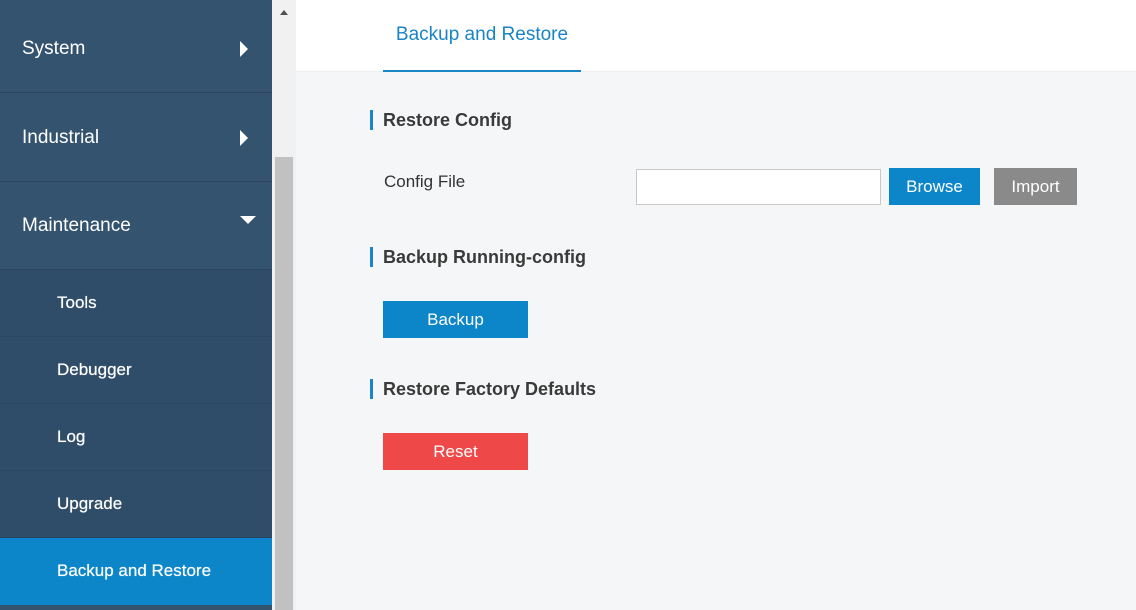 The width and height of the screenshot is (1136, 610). Describe the element at coordinates (136, 49) in the screenshot. I see `sidebar-item-system: System` at that location.